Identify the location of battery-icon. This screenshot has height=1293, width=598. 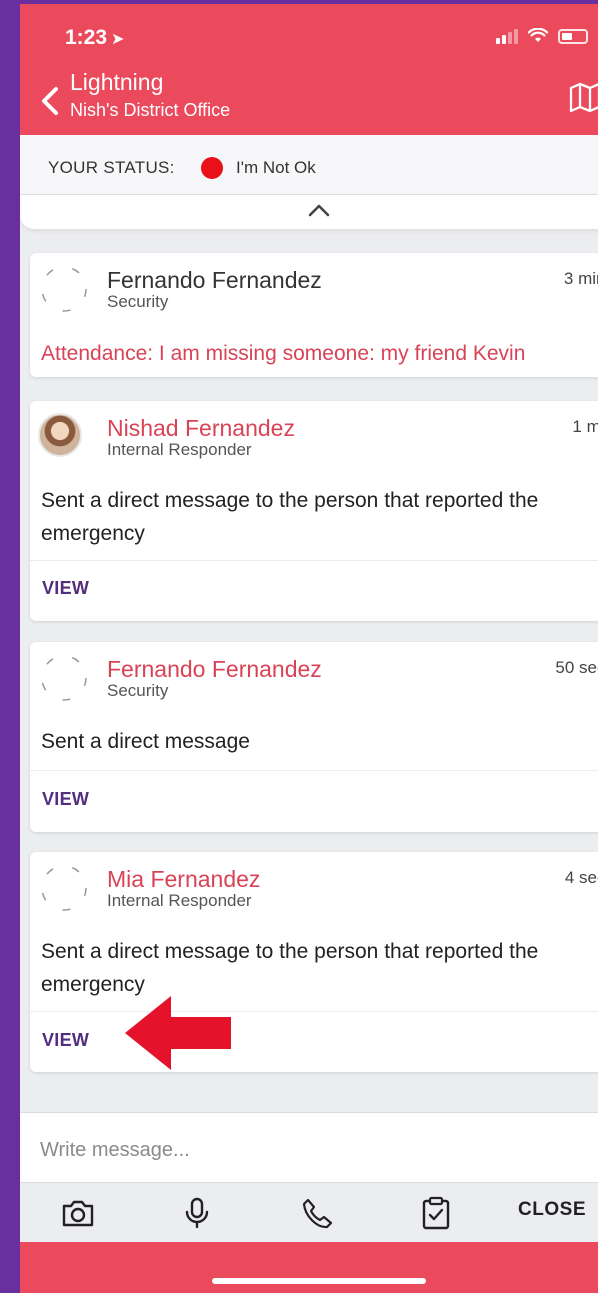
(573, 36).